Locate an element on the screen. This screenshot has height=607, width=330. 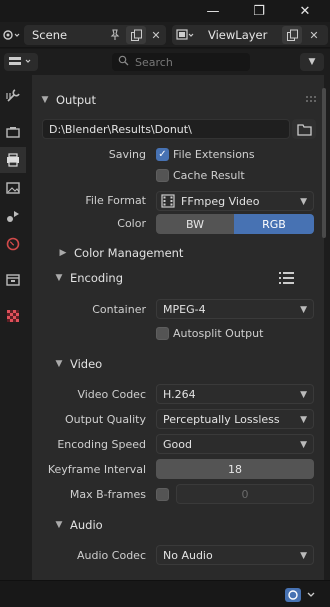
search-placeholder: Search is located at coordinates (154, 62).